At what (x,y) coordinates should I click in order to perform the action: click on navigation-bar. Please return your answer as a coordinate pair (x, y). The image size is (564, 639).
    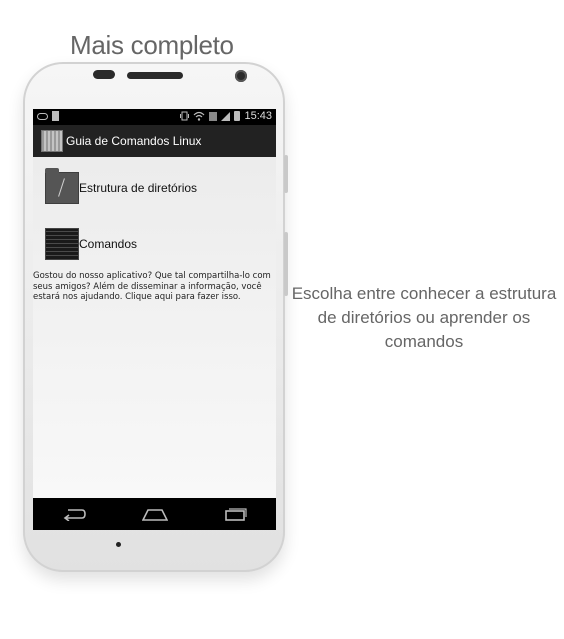
    Looking at the image, I should click on (154, 514).